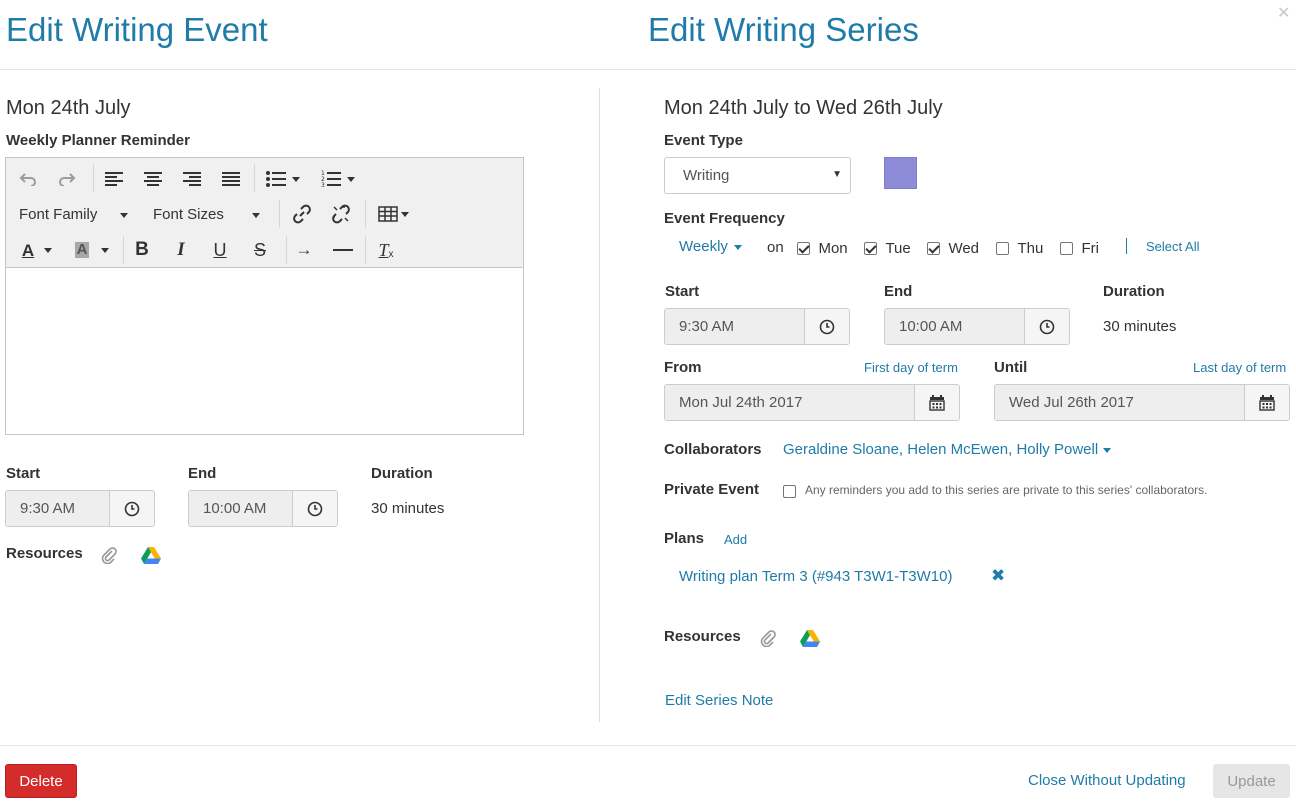 This screenshot has height=806, width=1296. What do you see at coordinates (92, 250) in the screenshot?
I see `background-color-icon: A` at bounding box center [92, 250].